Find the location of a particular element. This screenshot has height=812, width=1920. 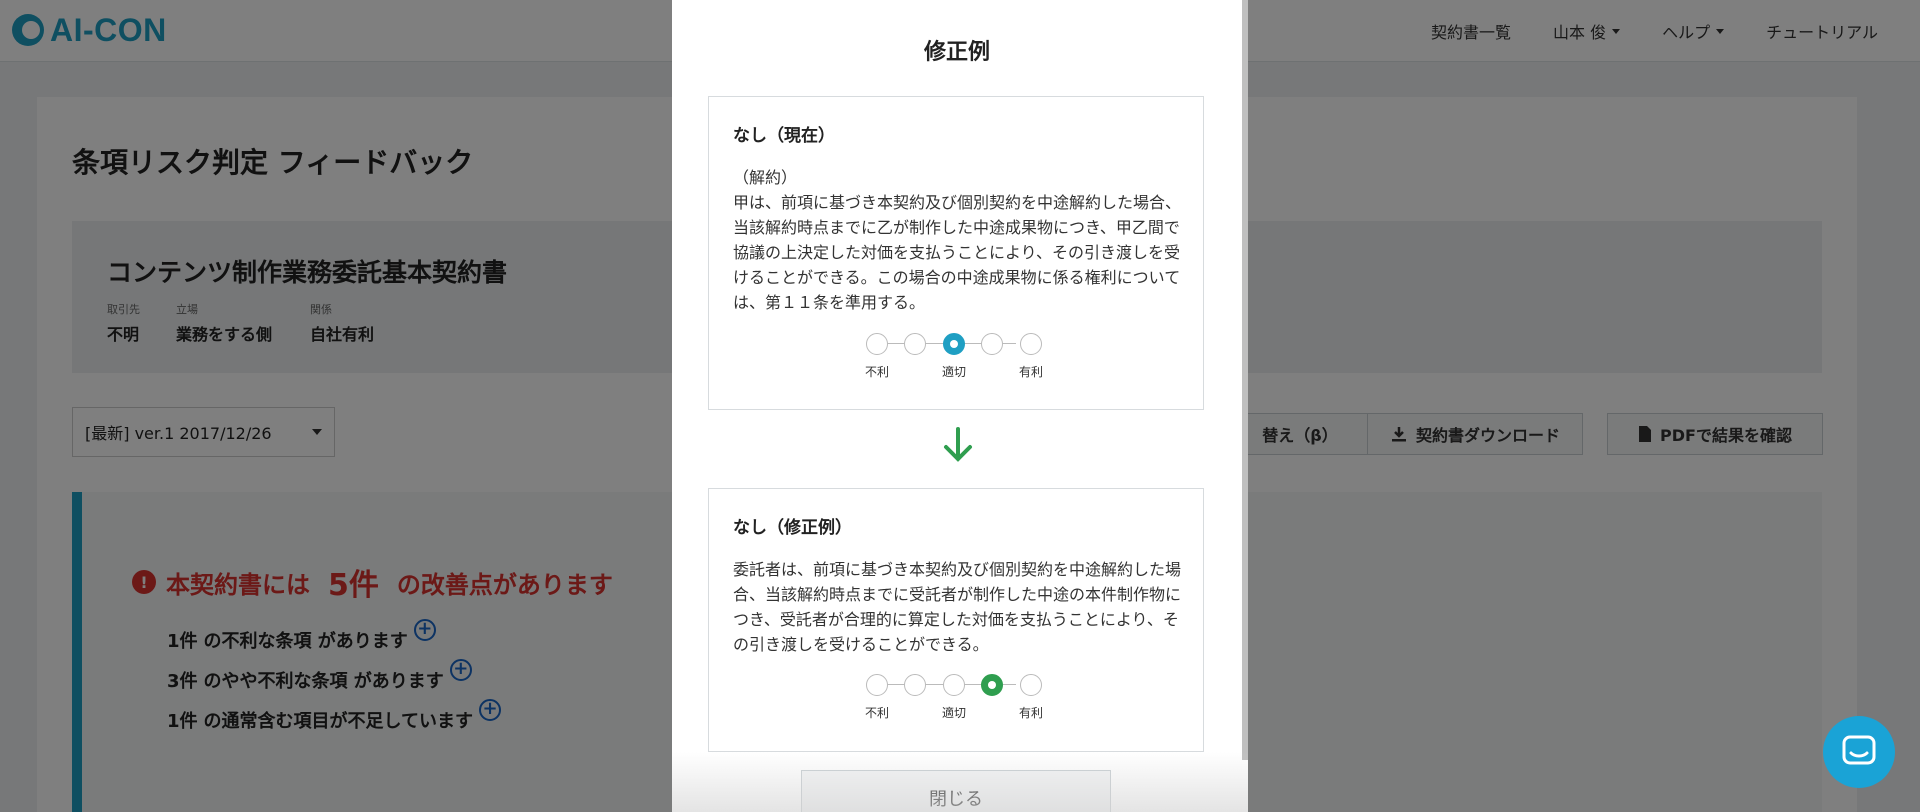

revised-clause-heading: なし（修正例） is located at coordinates (792, 528).